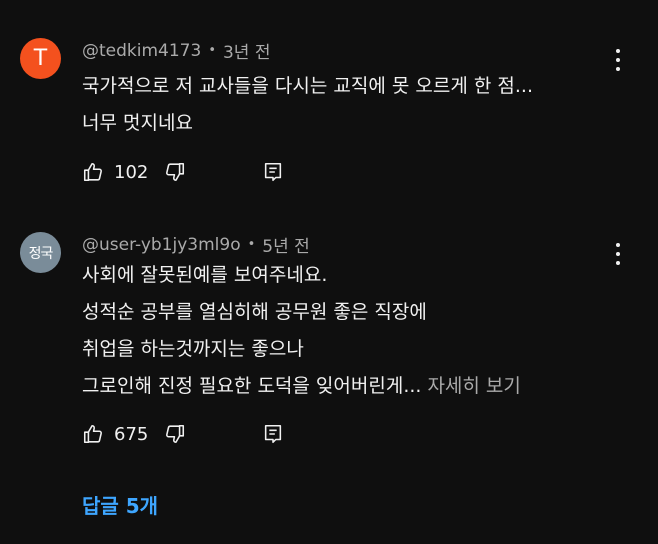 Image resolution: width=658 pixels, height=544 pixels. What do you see at coordinates (286, 244) in the screenshot?
I see `comment-time: 5년 전` at bounding box center [286, 244].